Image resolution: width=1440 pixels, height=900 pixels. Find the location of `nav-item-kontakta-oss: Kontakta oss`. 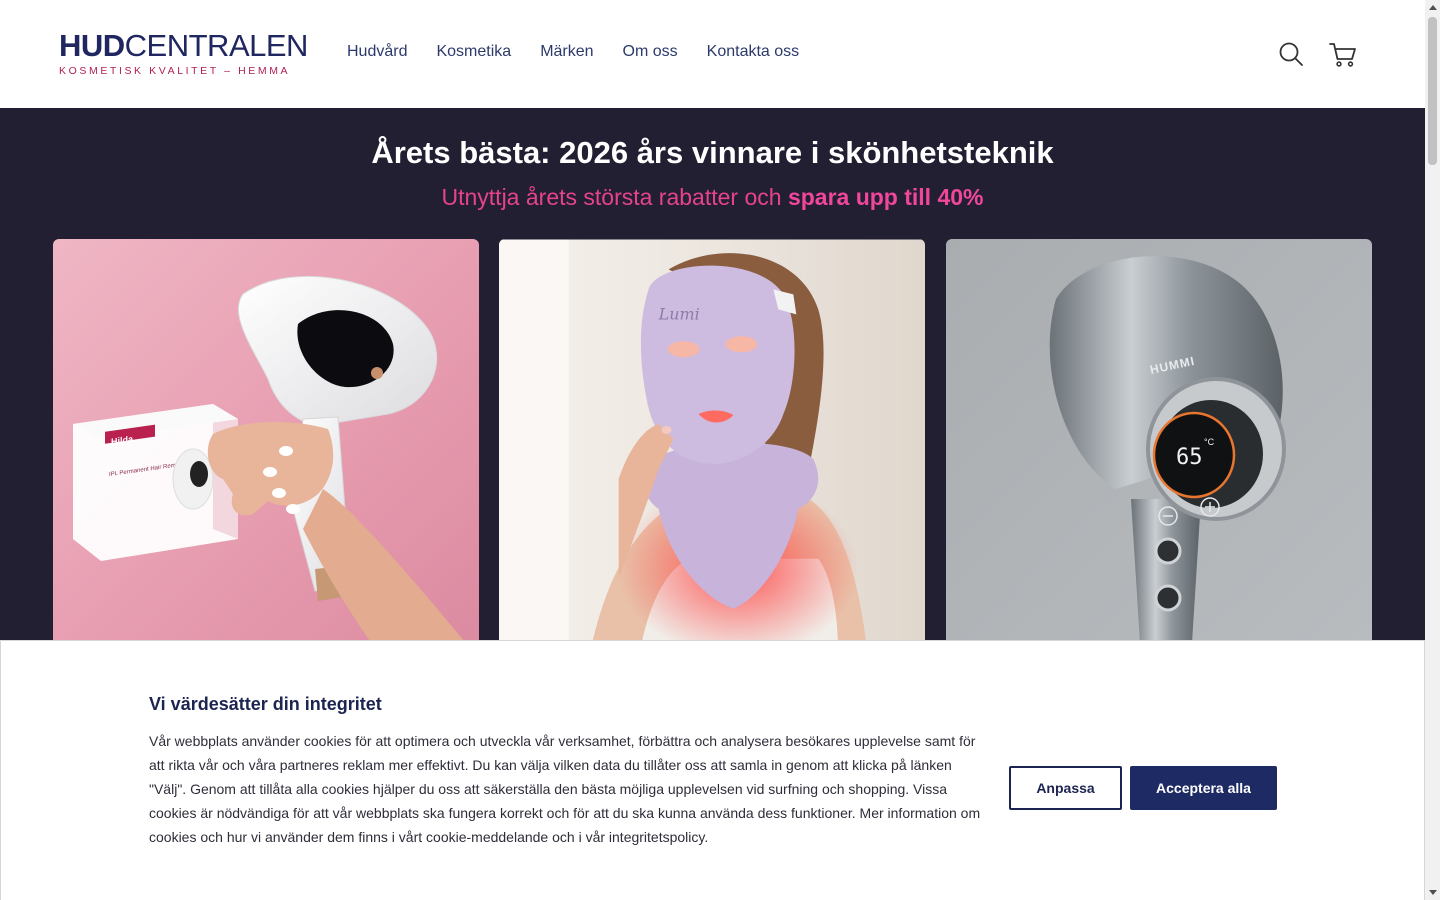

nav-item-kontakta-oss: Kontakta oss is located at coordinates (753, 52).